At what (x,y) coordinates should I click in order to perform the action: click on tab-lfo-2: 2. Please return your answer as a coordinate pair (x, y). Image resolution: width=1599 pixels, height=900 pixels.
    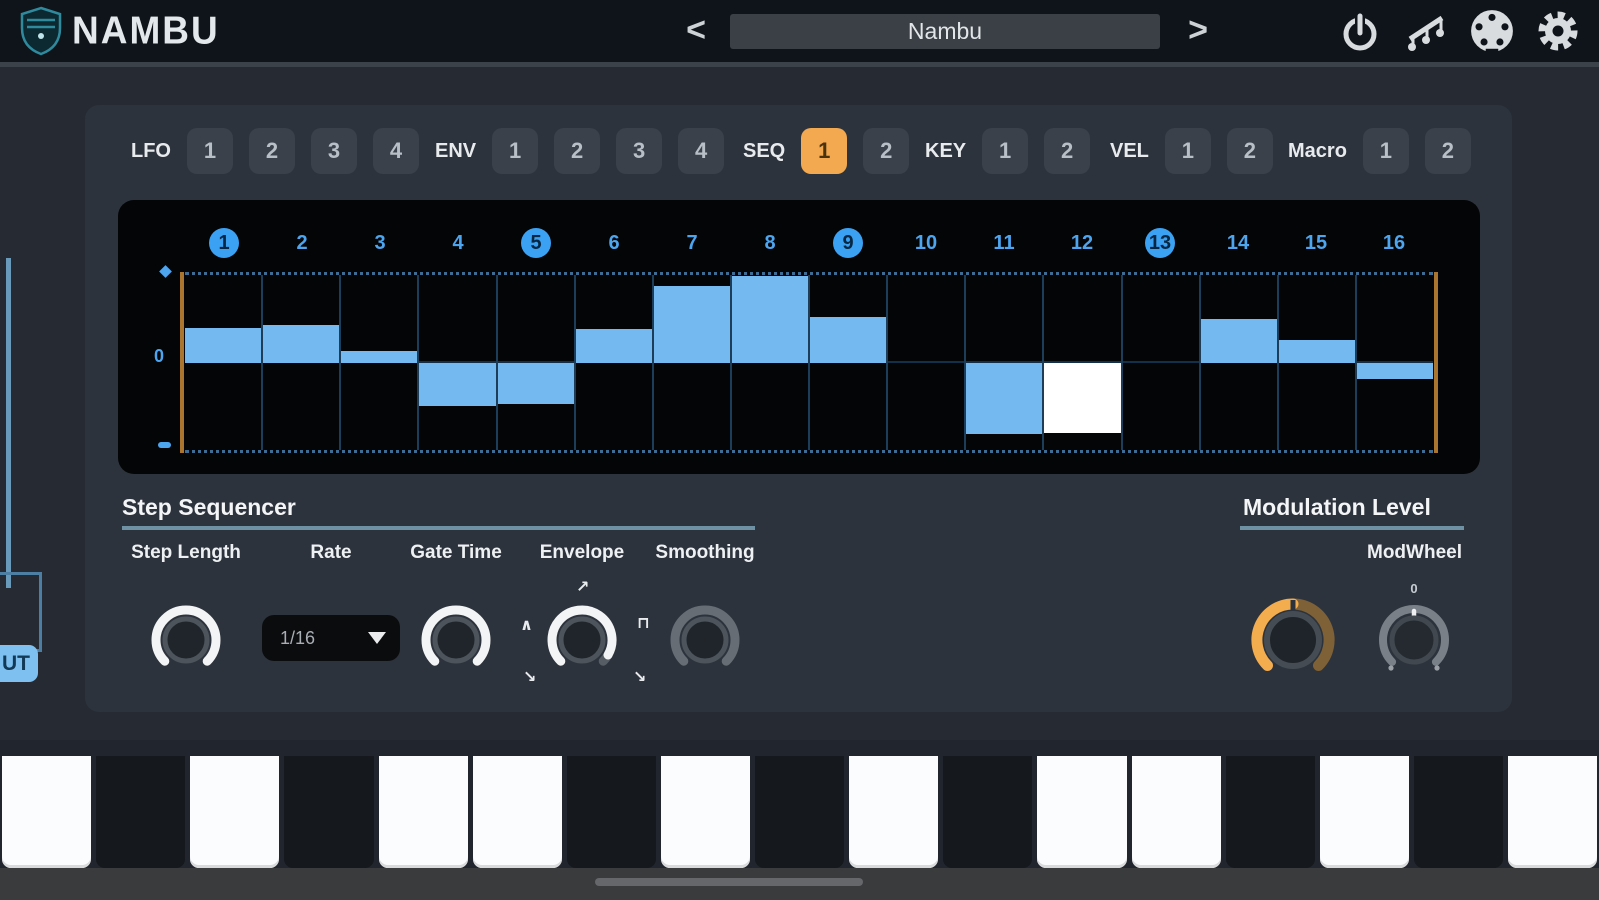
    Looking at the image, I should click on (272, 151).